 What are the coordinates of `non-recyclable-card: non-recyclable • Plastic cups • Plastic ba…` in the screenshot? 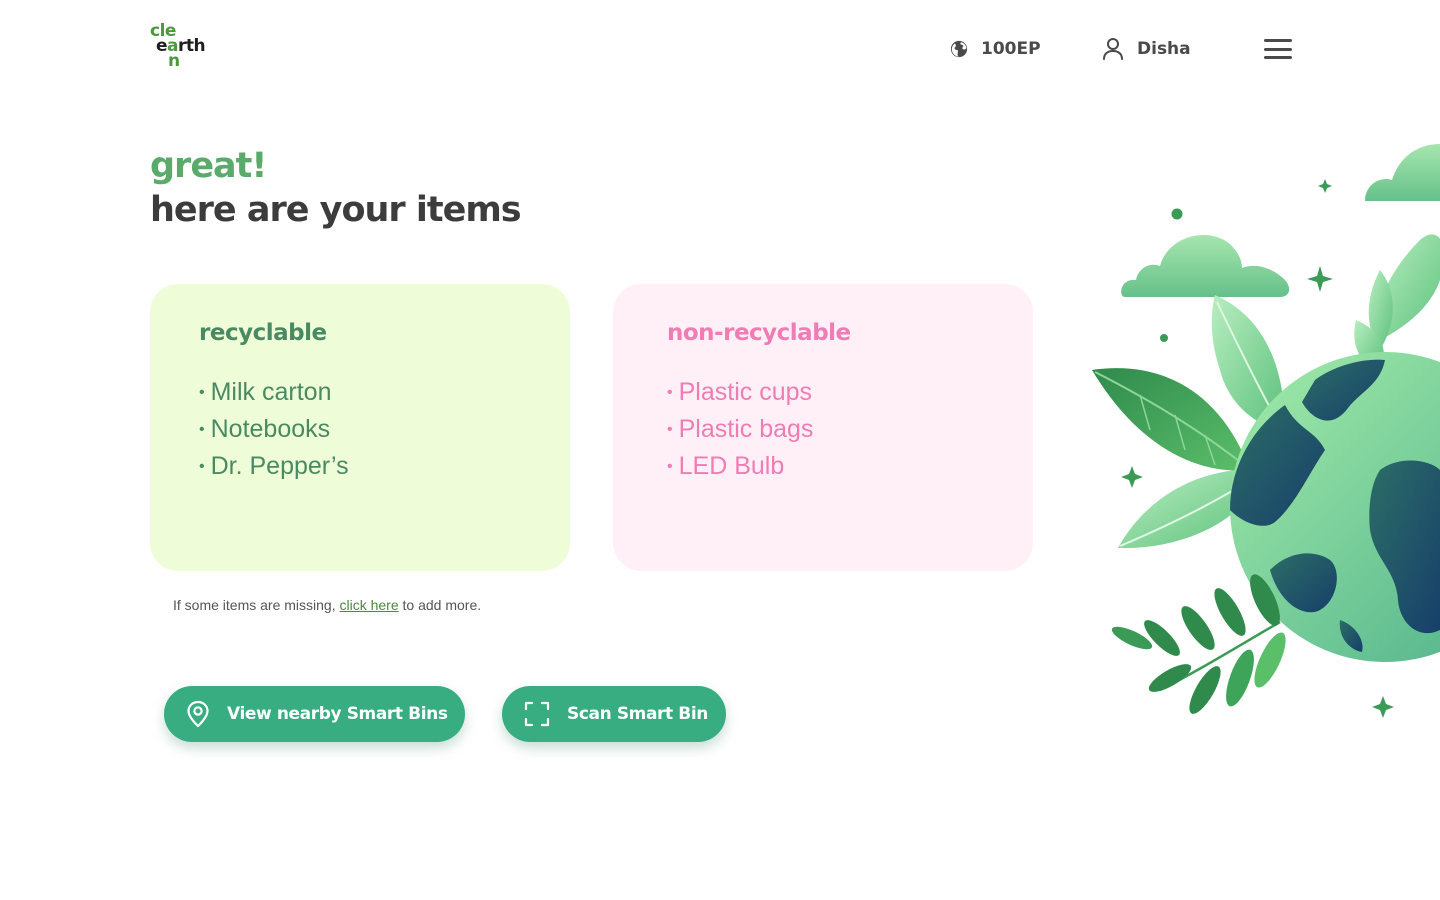 It's located at (823, 427).